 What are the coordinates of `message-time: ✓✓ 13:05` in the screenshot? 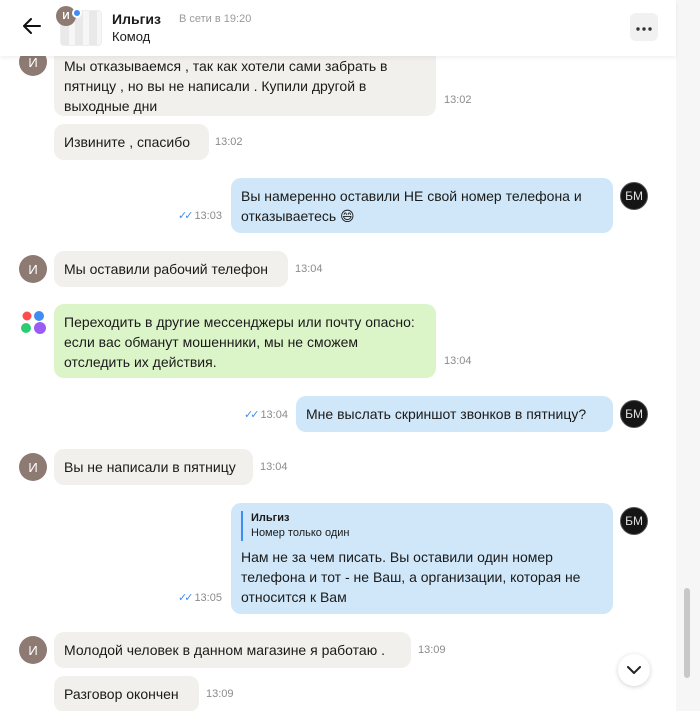 It's located at (200, 598).